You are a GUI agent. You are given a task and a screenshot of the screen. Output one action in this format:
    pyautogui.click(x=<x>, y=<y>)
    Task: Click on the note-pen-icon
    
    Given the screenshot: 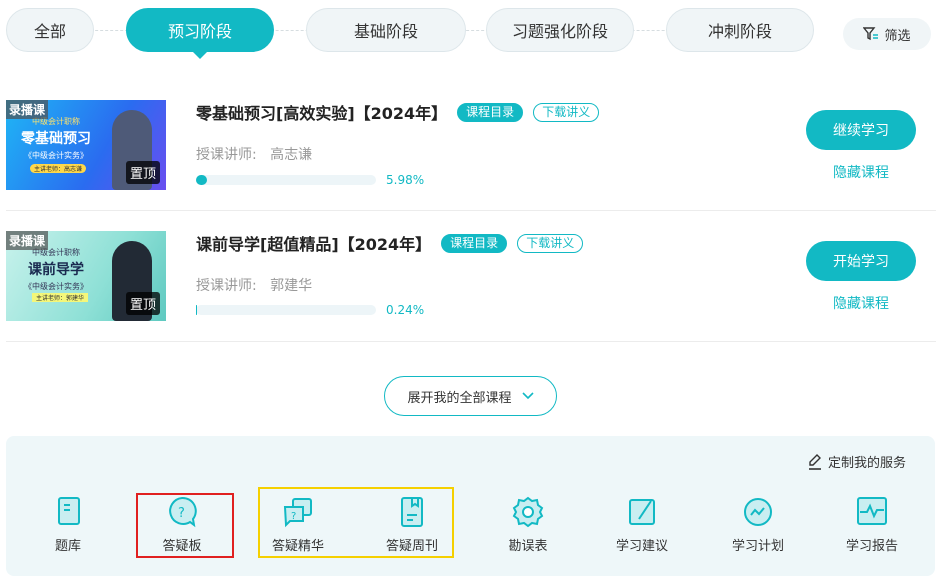 What is the action you would take?
    pyautogui.click(x=642, y=512)
    